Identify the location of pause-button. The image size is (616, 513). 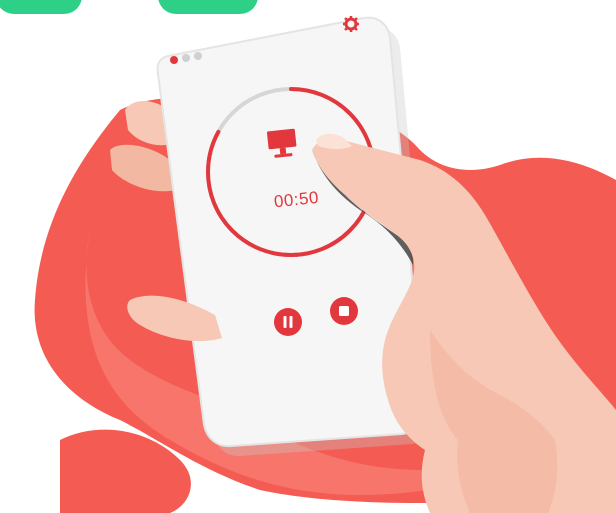
(288, 322).